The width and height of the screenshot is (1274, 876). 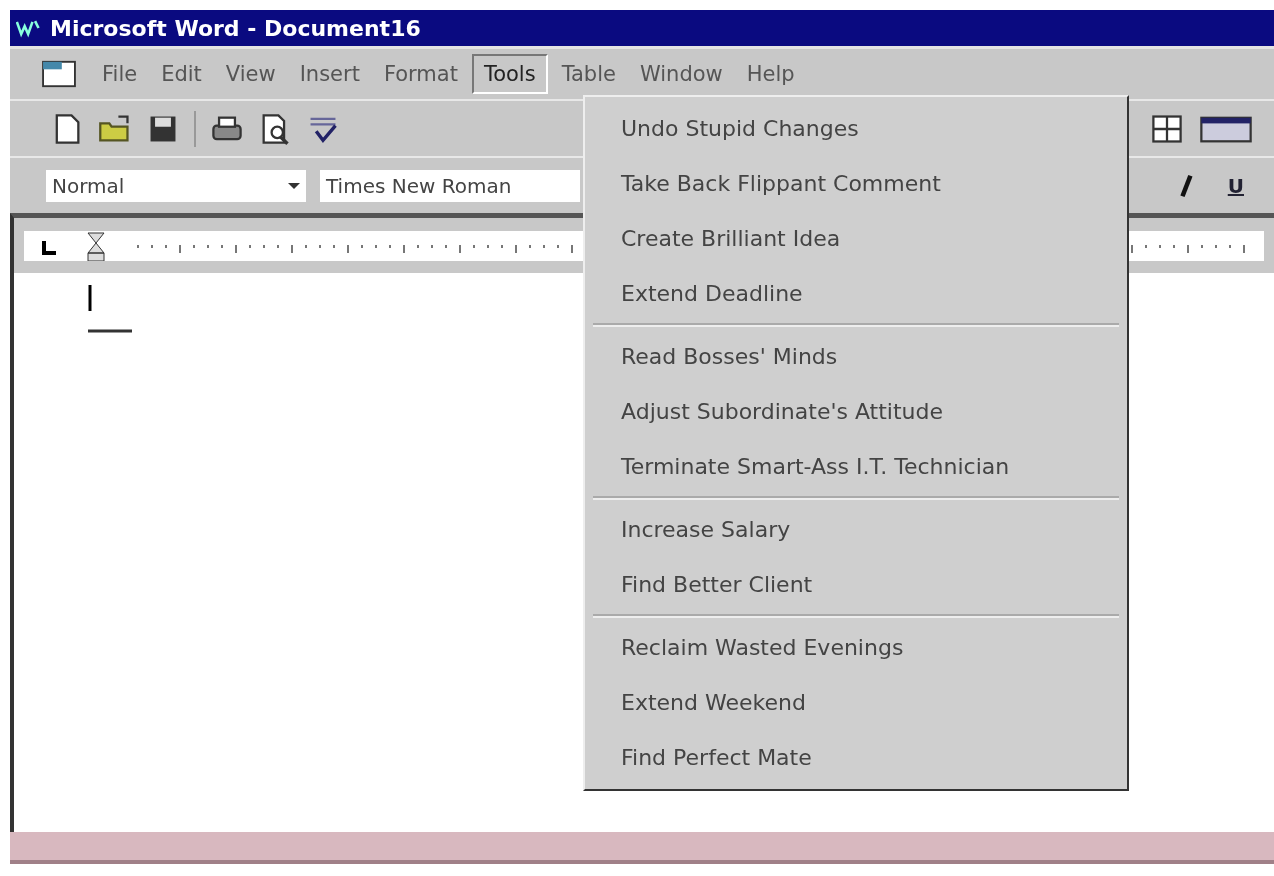 I want to click on menu-item: Read Bosses' Minds, so click(x=856, y=356).